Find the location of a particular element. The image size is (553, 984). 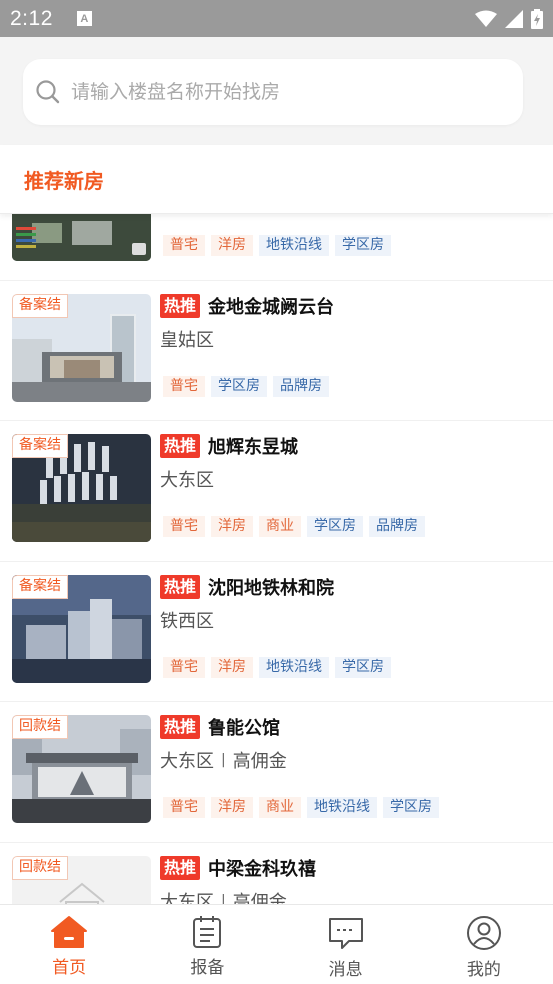

listing-name: 沈阳地铁林和院 is located at coordinates (271, 588).